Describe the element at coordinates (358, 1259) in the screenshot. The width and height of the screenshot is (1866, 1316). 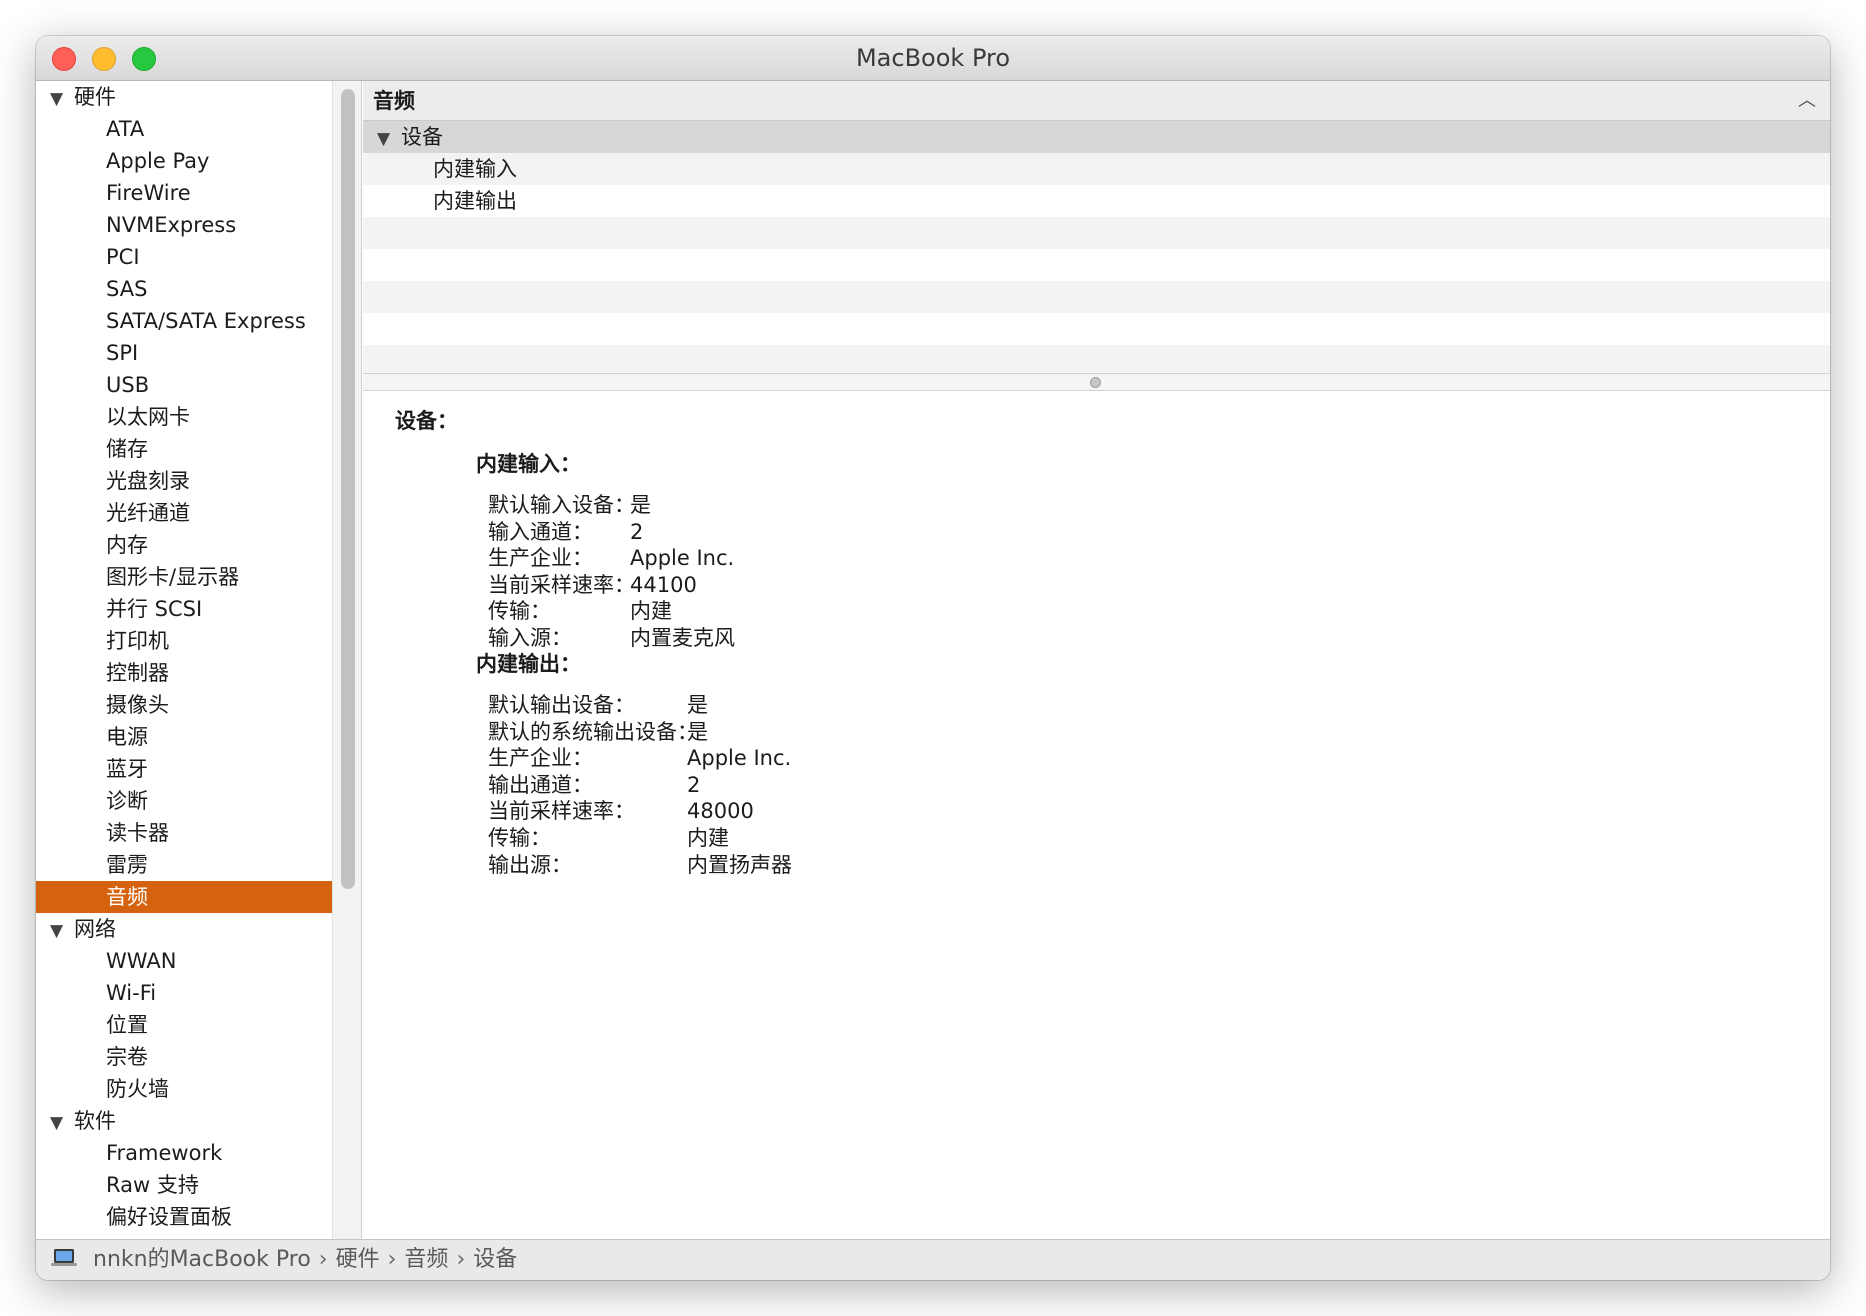
I see `breadcrumb-item: 硬件` at that location.